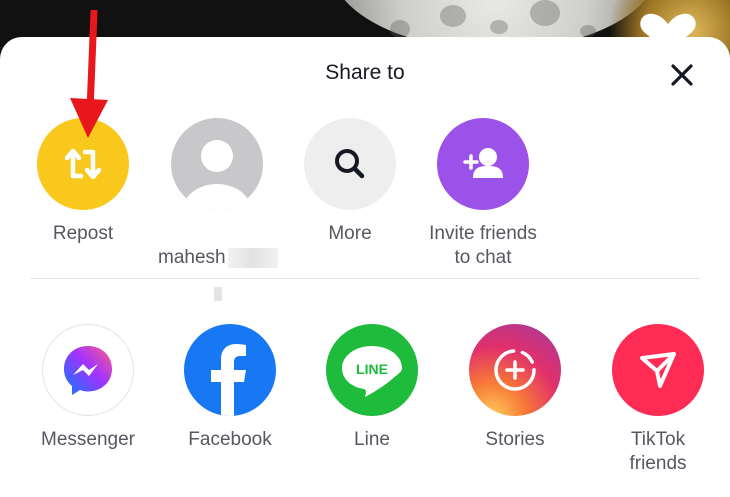  I want to click on more-label: More, so click(350, 233).